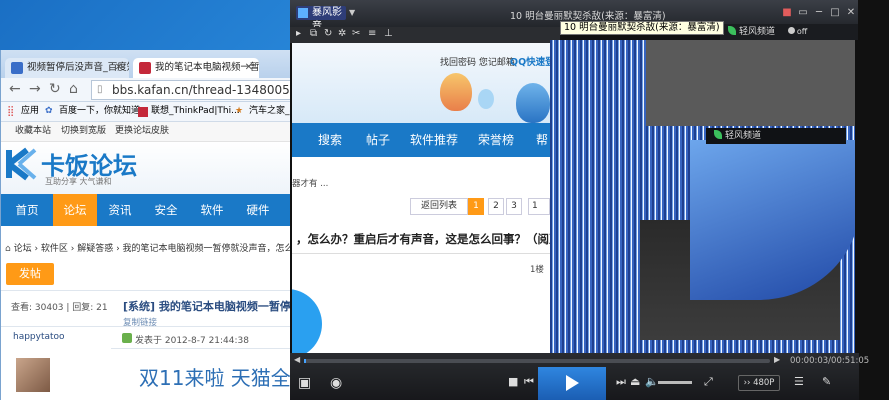  What do you see at coordinates (21, 164) in the screenshot?
I see `kafan-logo-icon` at bounding box center [21, 164].